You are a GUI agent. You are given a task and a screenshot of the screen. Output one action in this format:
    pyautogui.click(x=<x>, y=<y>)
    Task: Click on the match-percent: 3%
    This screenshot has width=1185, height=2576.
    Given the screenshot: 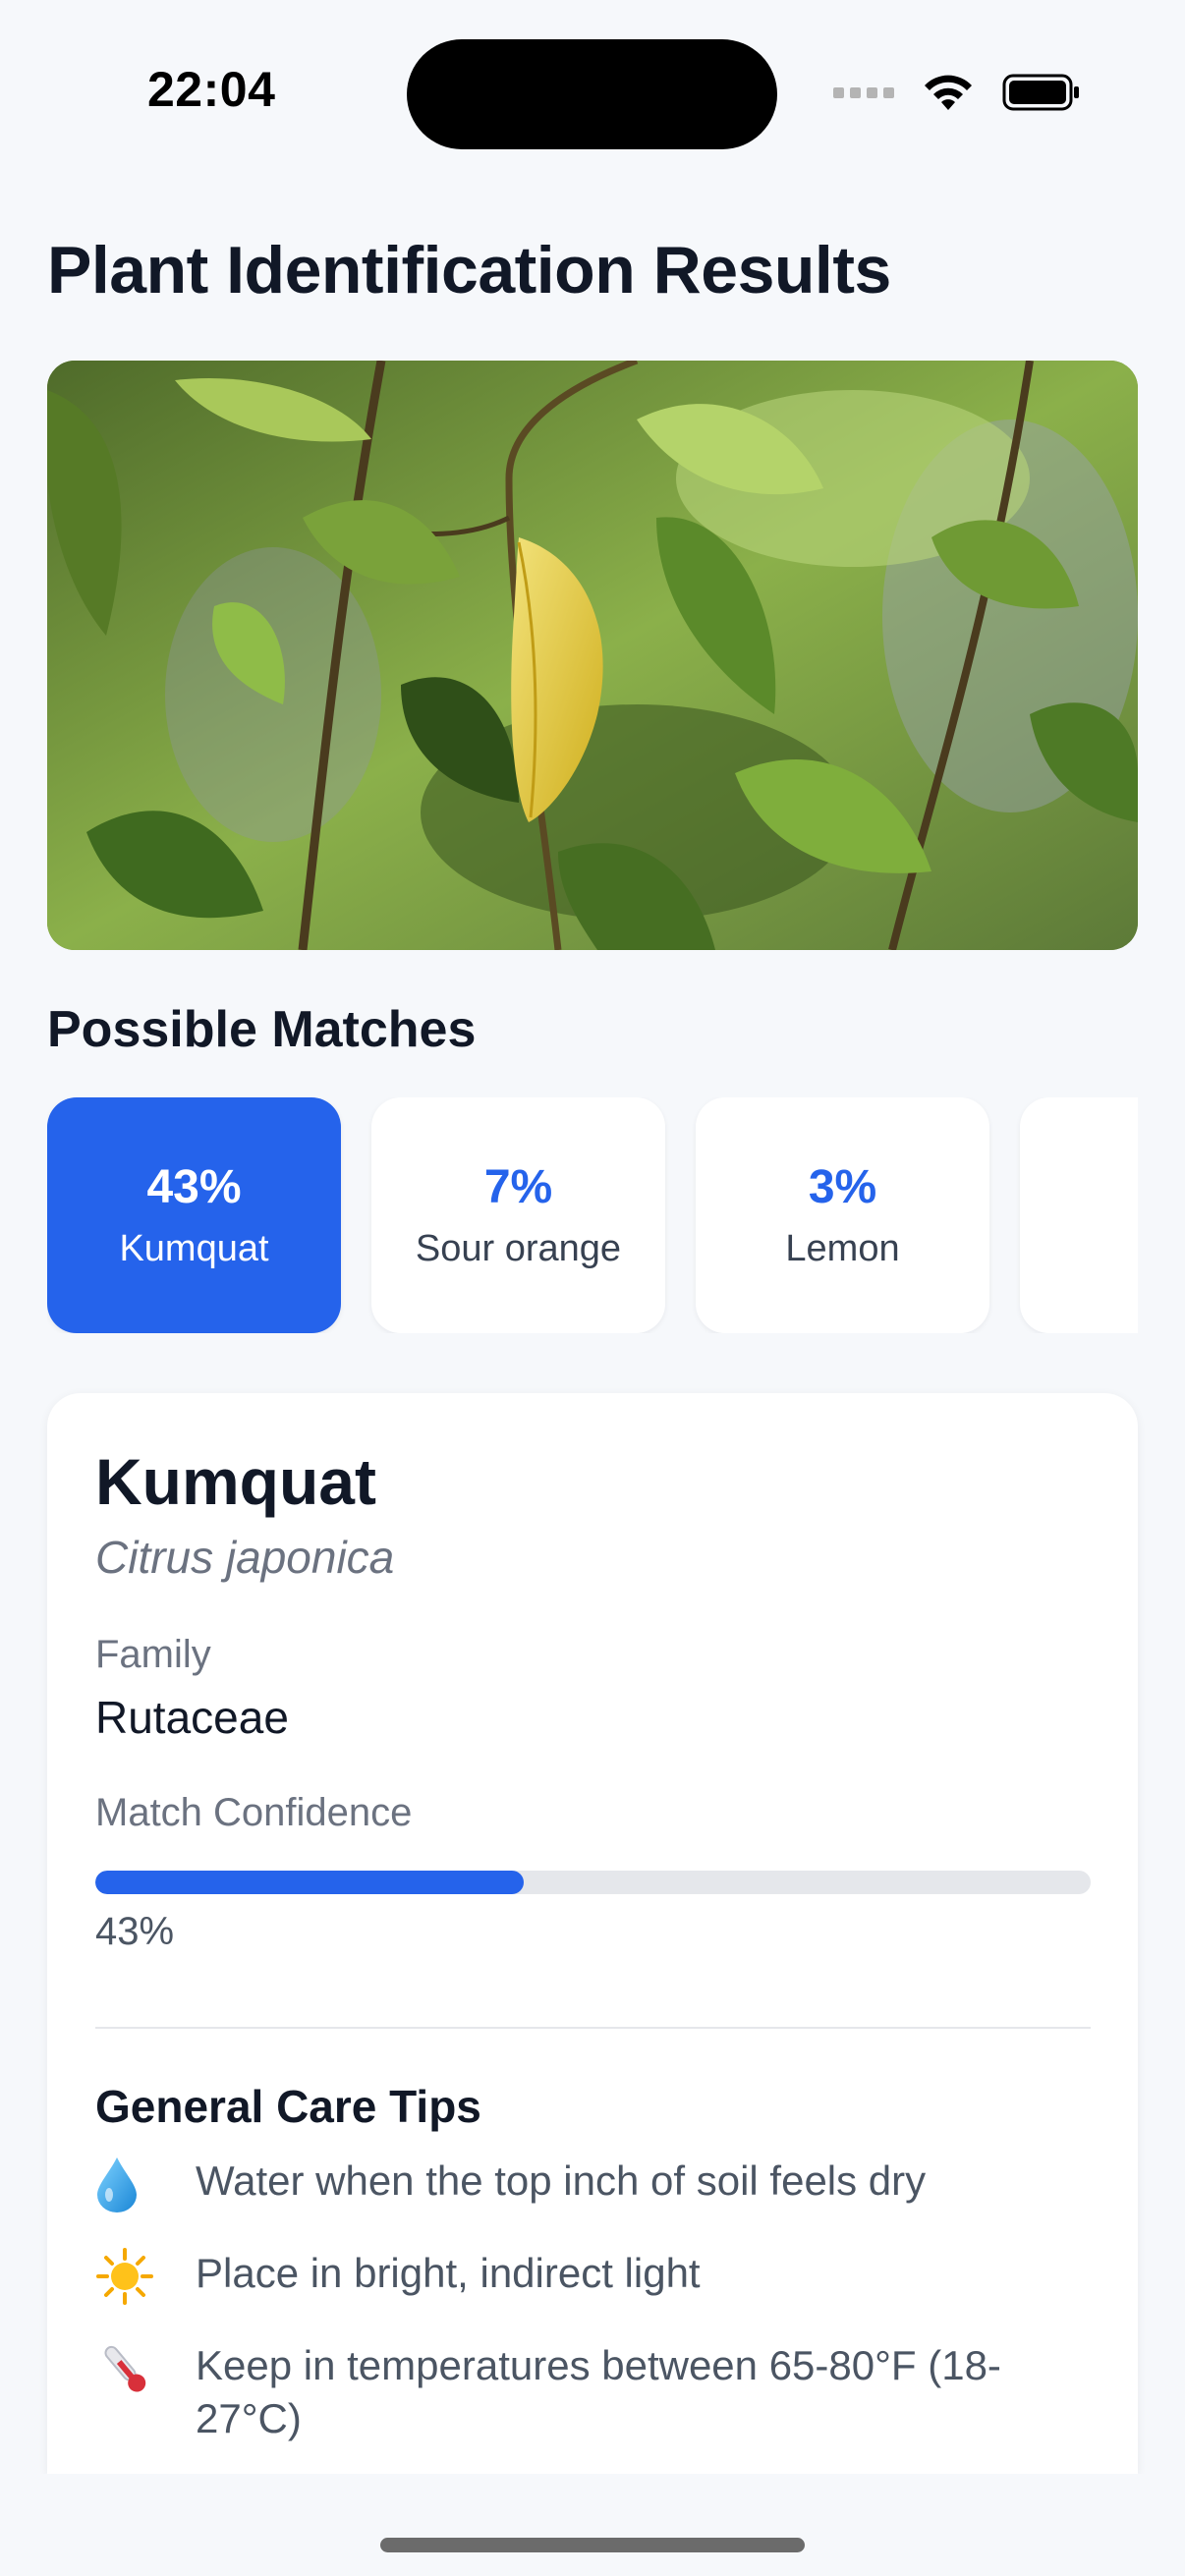 What is the action you would take?
    pyautogui.click(x=843, y=1187)
    